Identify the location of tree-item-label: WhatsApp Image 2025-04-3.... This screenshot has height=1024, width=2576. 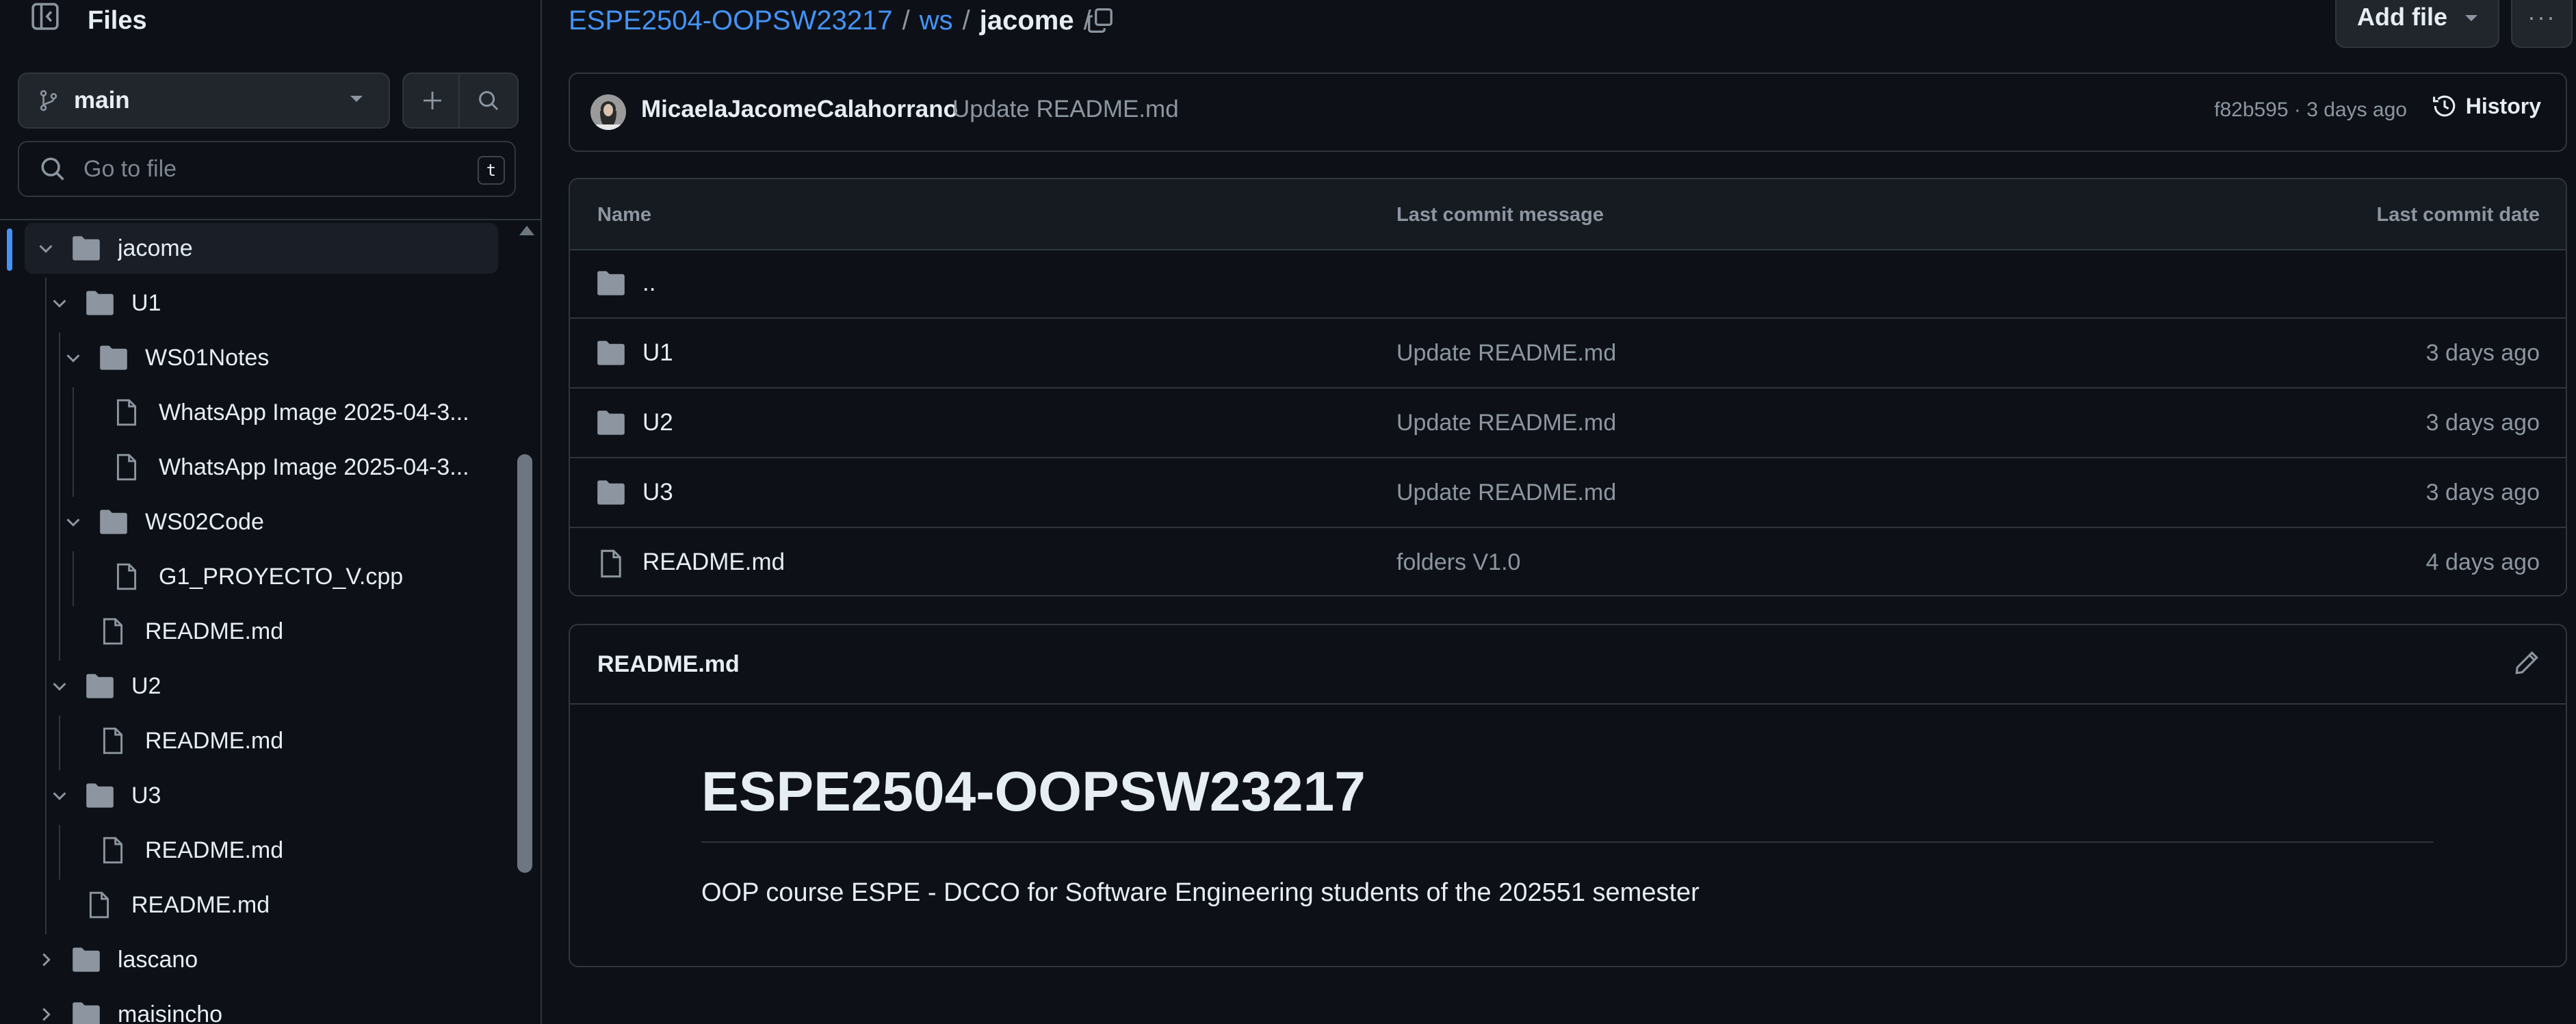
(314, 412).